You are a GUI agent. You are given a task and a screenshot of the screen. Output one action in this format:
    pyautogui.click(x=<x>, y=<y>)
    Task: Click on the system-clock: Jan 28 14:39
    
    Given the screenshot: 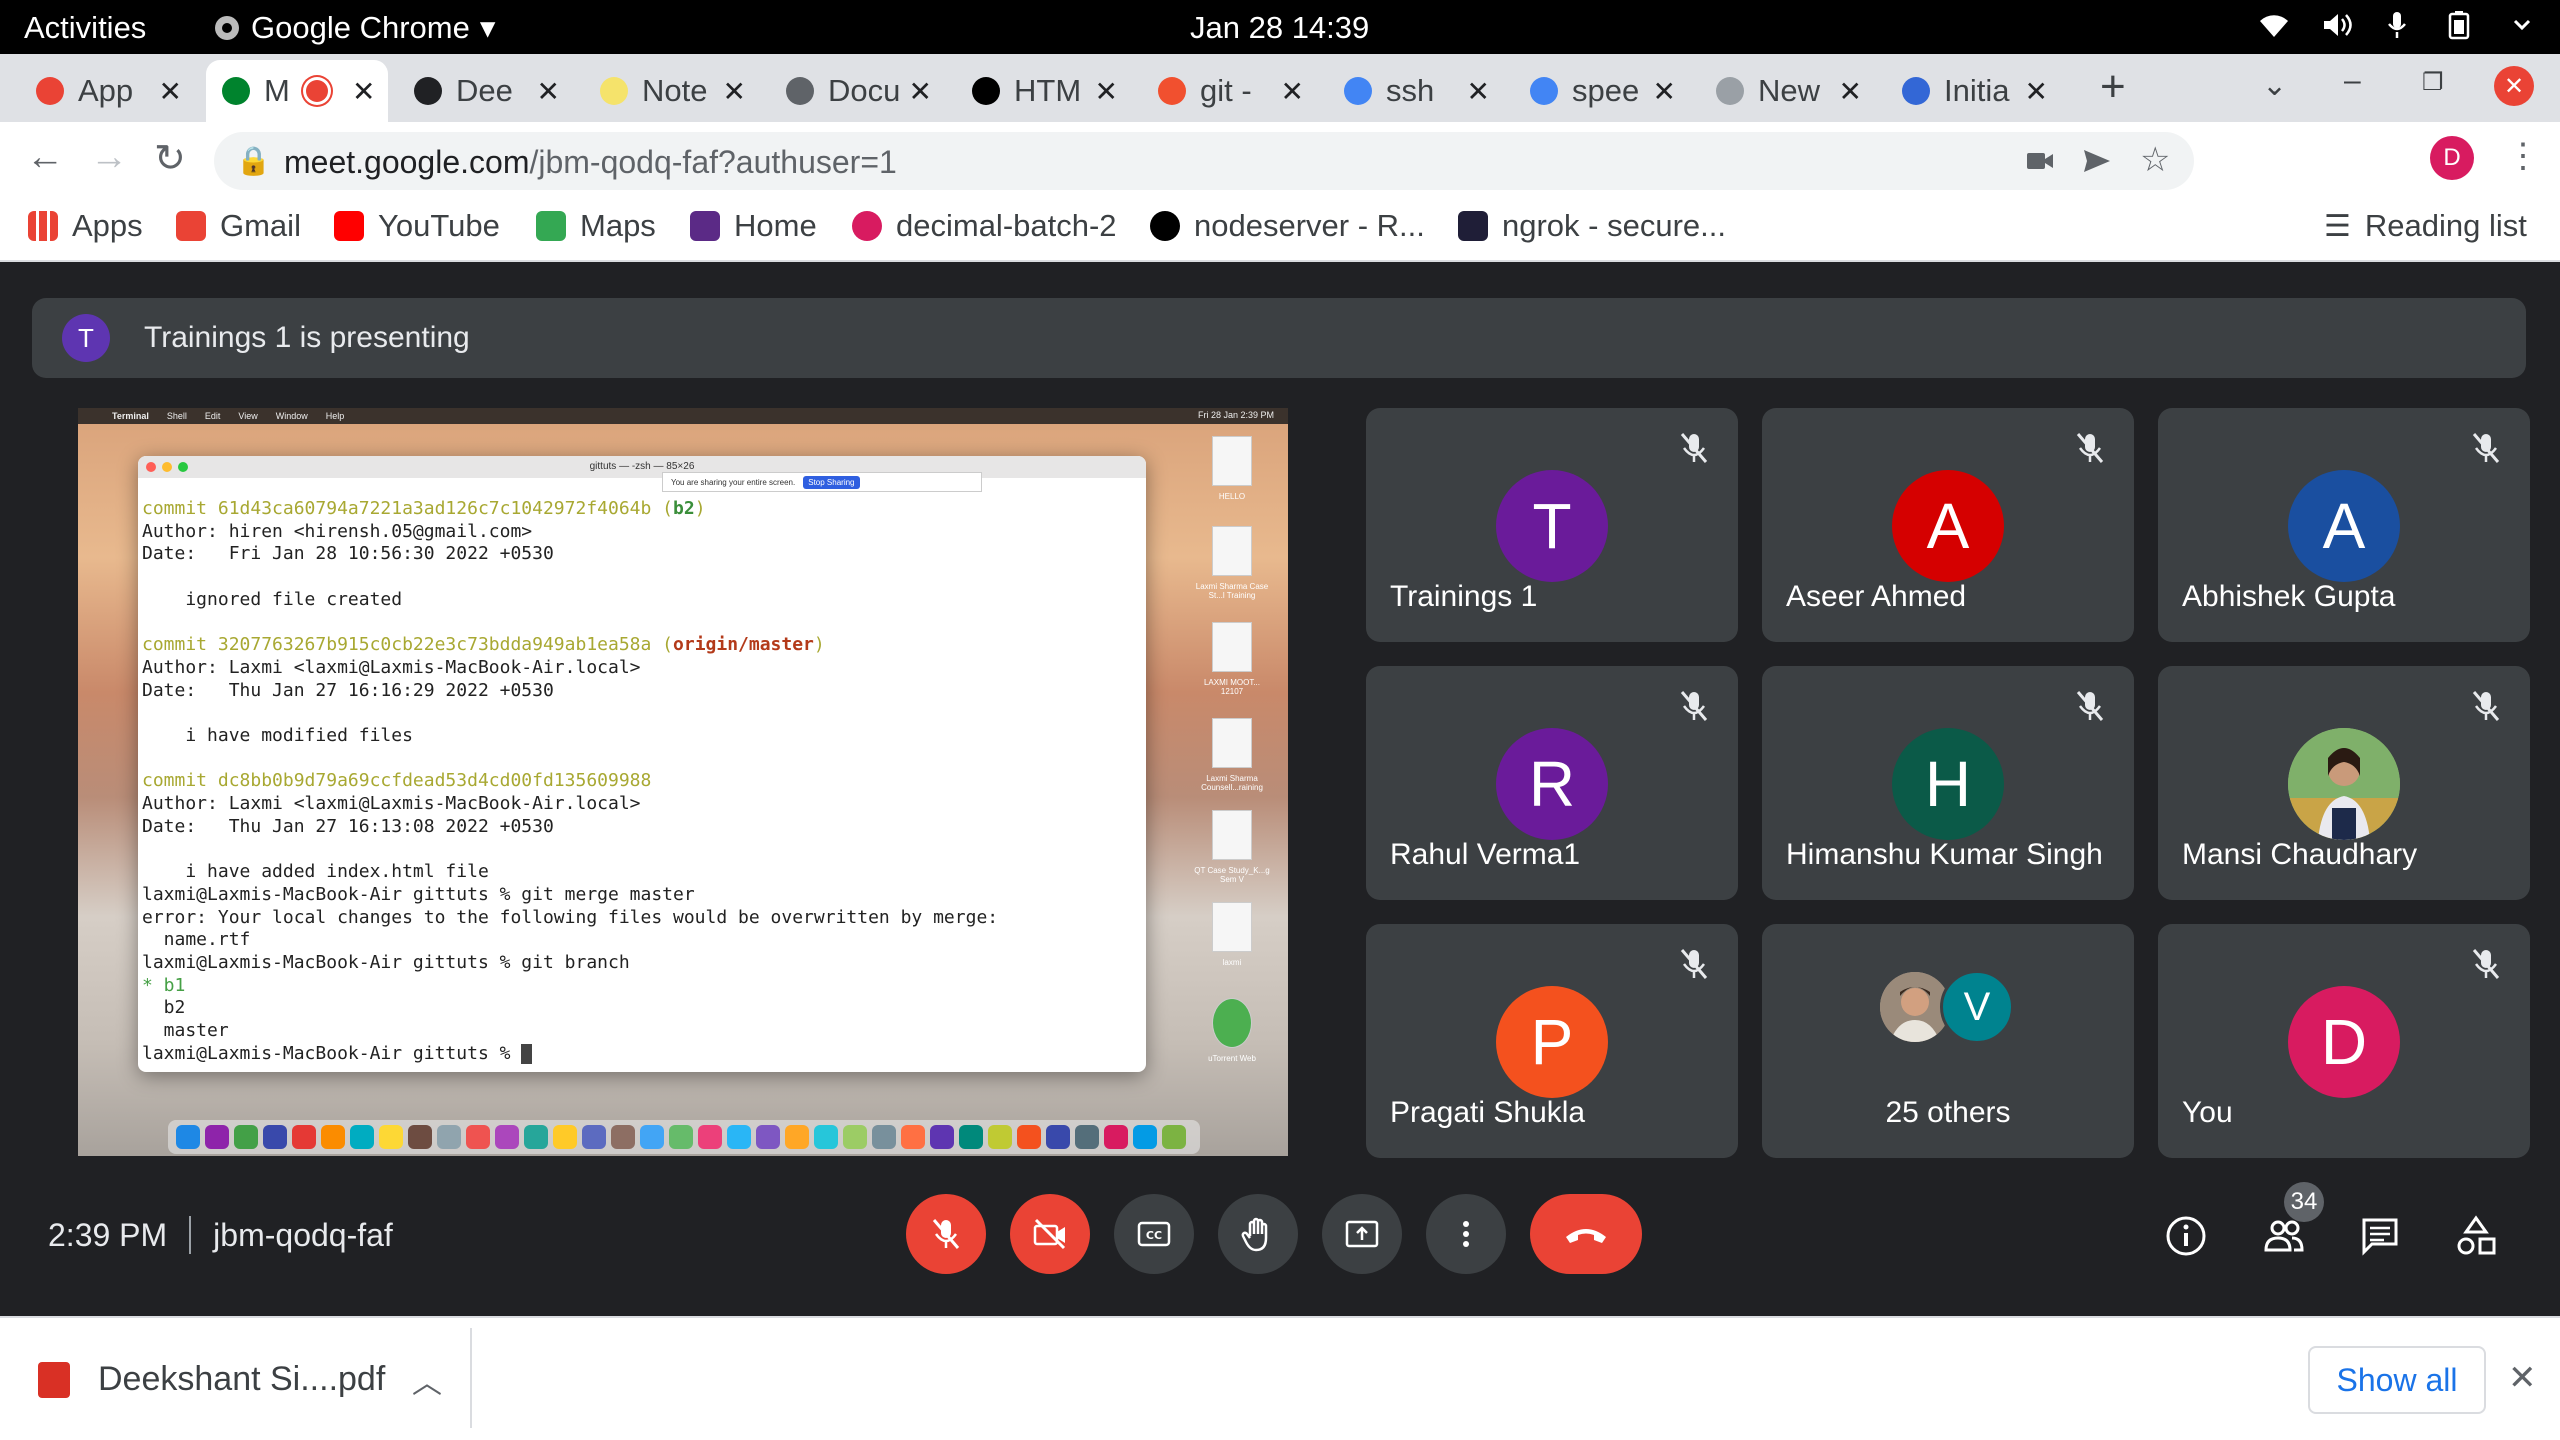 What is the action you would take?
    pyautogui.click(x=1279, y=28)
    